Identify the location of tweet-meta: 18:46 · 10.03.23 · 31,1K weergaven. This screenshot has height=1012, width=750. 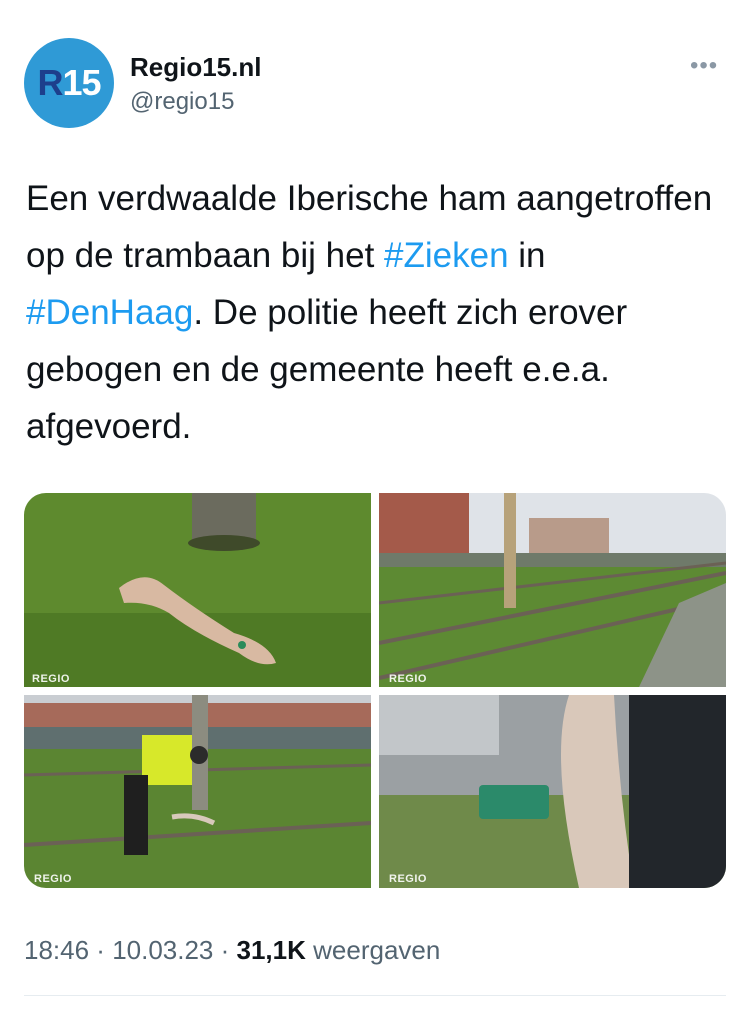
(232, 950).